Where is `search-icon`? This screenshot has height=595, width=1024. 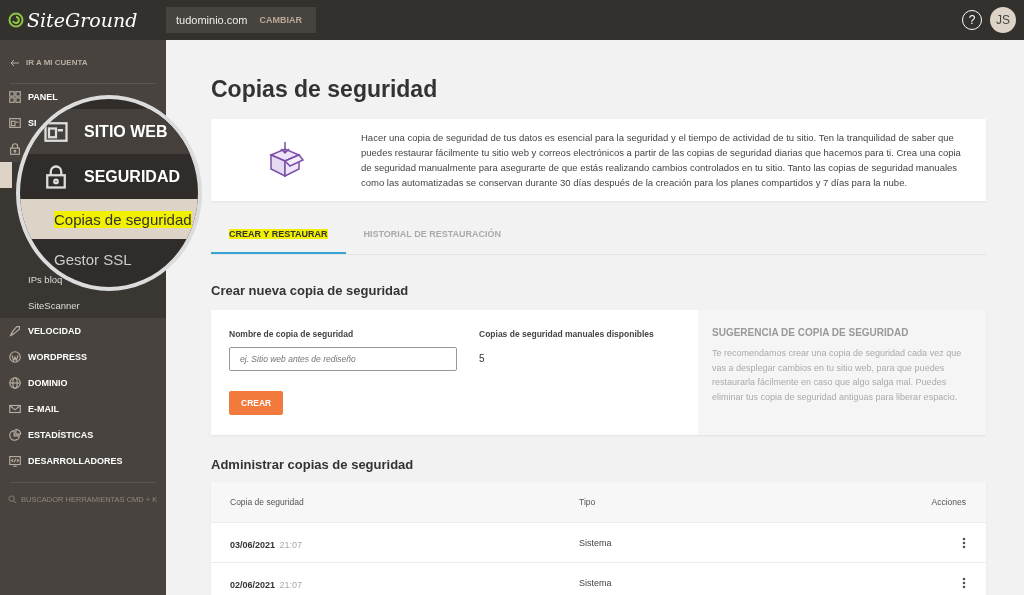
search-icon is located at coordinates (12, 499).